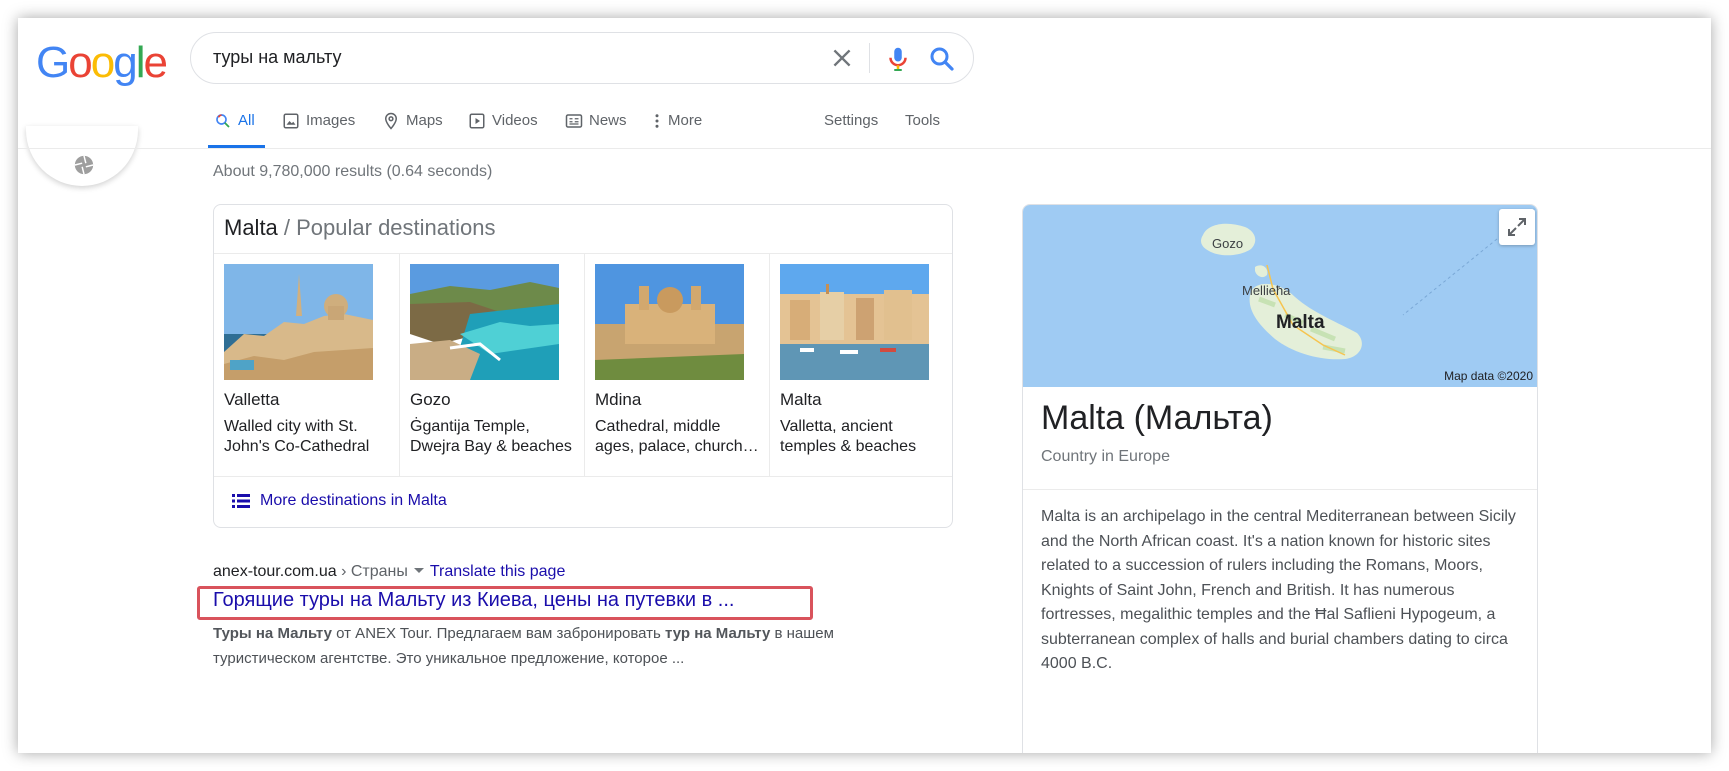 This screenshot has height=771, width=1729. I want to click on settings-link: Settings, so click(851, 128).